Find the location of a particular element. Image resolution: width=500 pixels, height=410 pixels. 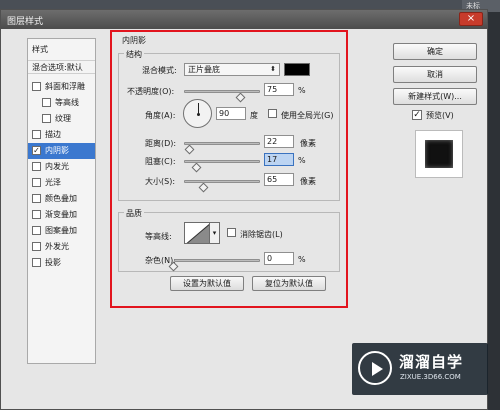

distance-input: 22 is located at coordinates (279, 141).